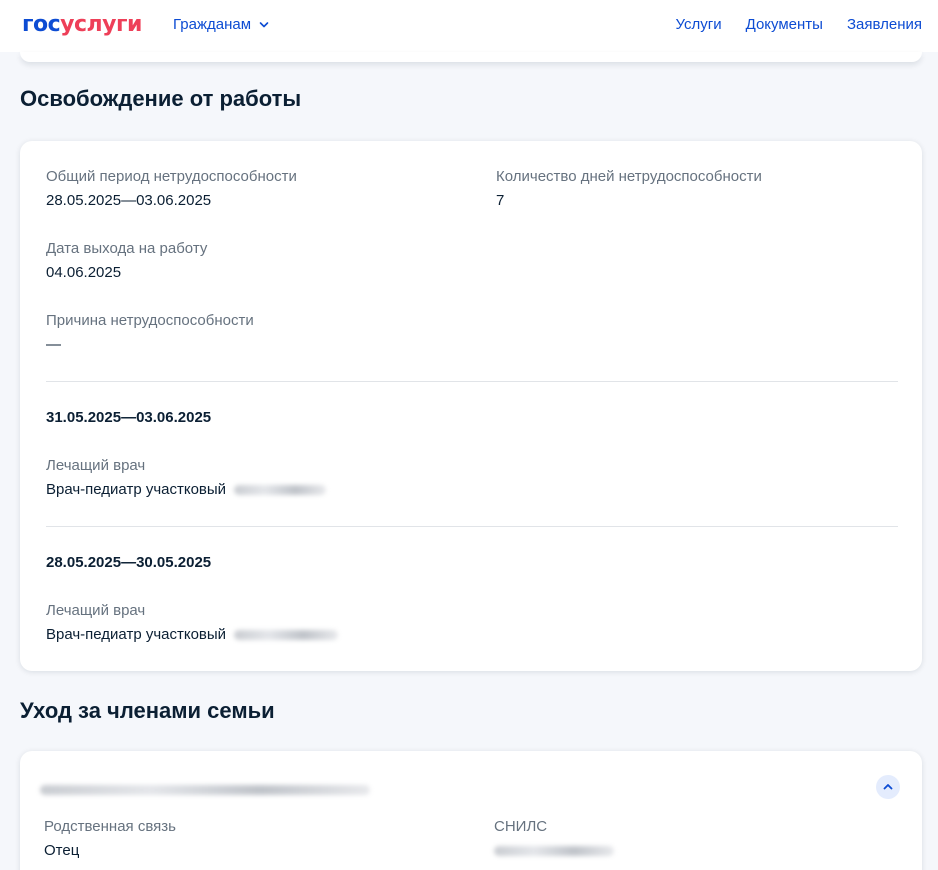  Describe the element at coordinates (62, 850) in the screenshot. I see `relation-value: Отец` at that location.